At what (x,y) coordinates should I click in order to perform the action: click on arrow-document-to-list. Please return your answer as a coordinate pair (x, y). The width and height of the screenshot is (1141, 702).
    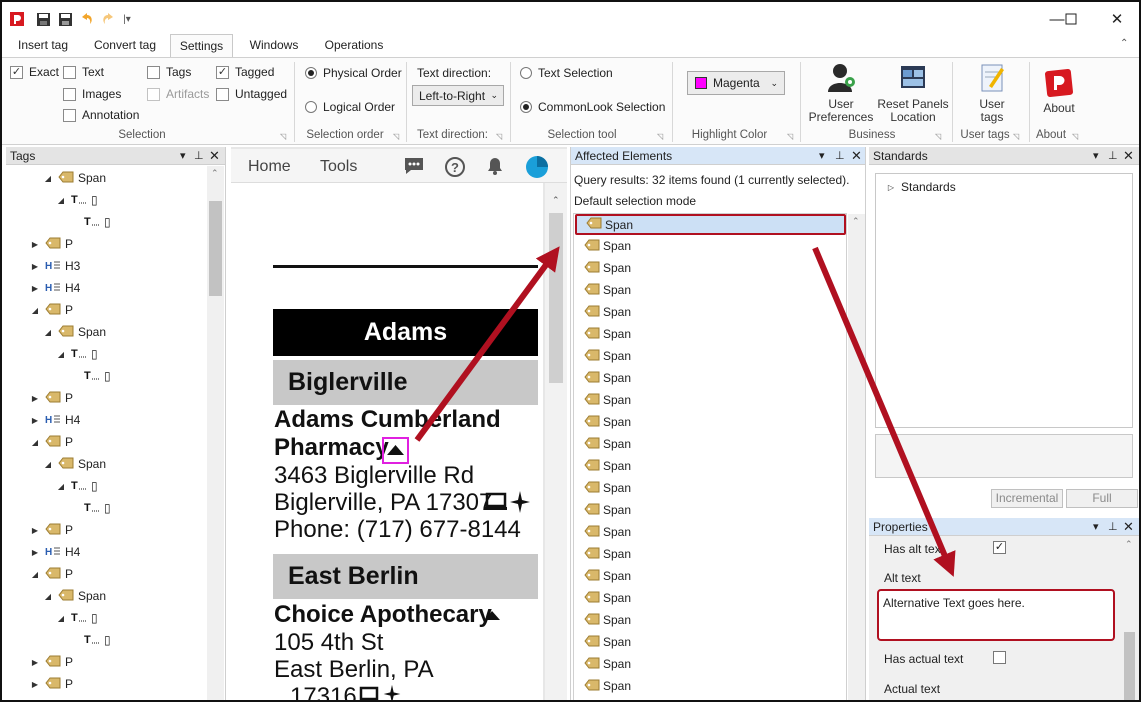
    Looking at the image, I should click on (487, 344).